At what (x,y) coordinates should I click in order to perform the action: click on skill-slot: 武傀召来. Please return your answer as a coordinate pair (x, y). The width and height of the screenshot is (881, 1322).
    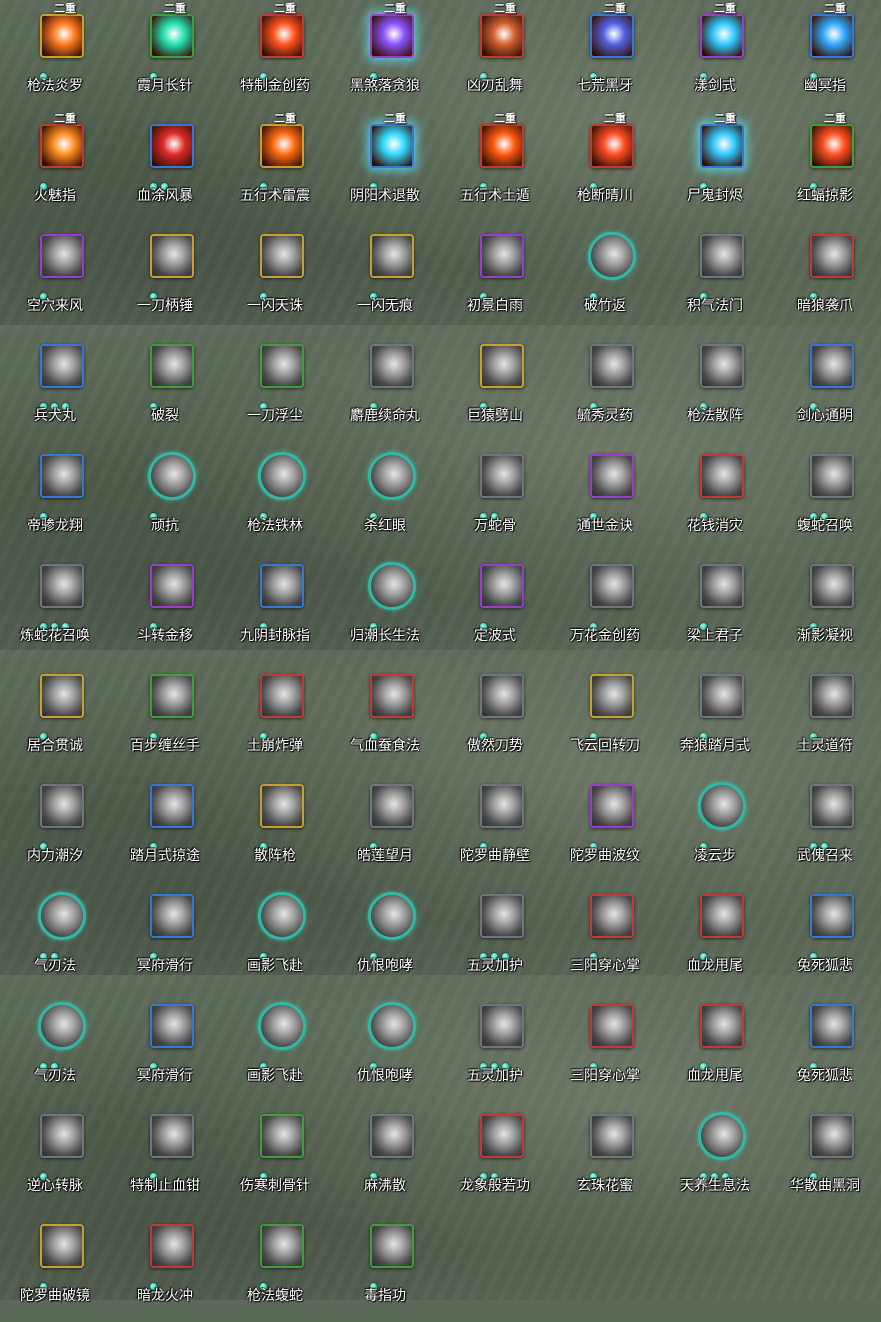
    Looking at the image, I should click on (825, 827).